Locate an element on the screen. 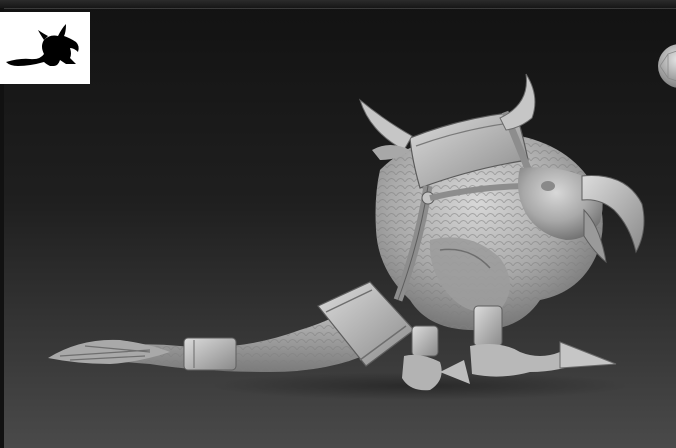  creature-silhouette-icon is located at coordinates (42, 45).